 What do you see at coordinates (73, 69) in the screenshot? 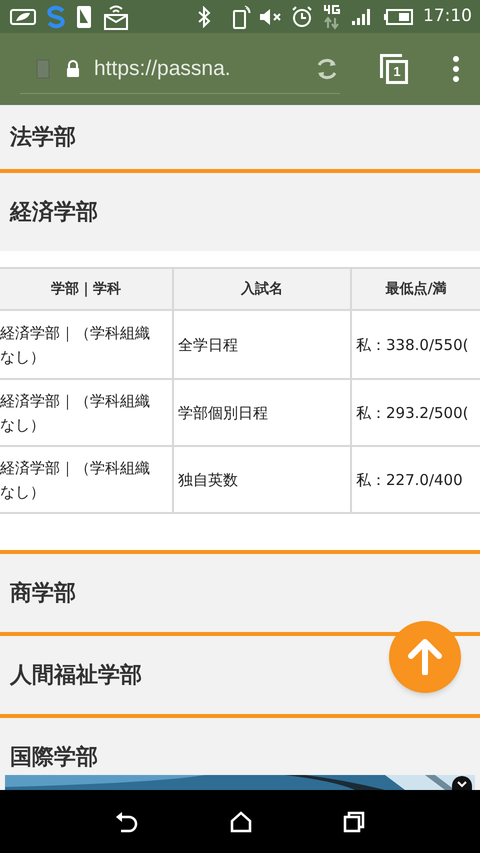
I see `lock-icon` at bounding box center [73, 69].